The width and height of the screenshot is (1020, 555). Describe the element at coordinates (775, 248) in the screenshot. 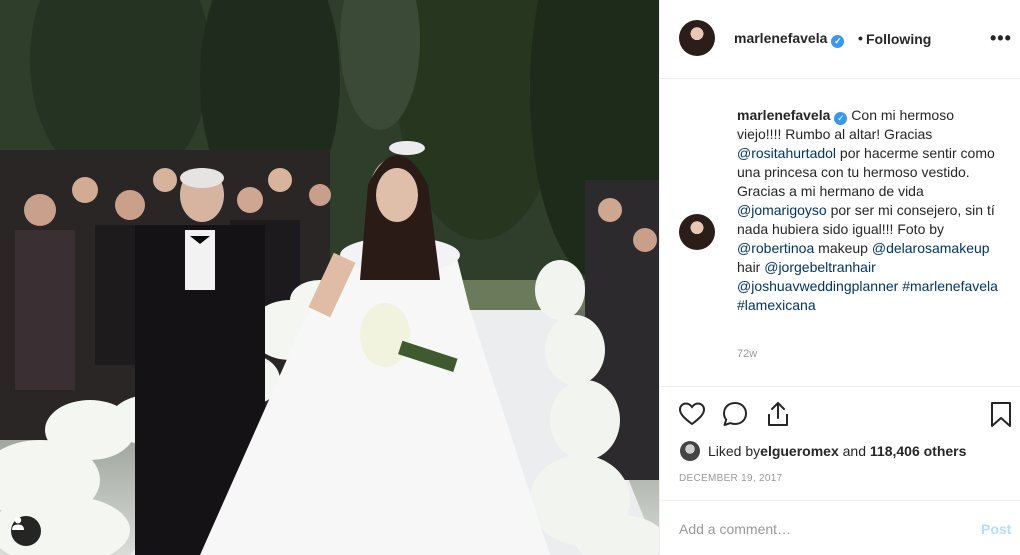

I see `mention-link: @robertinoa` at that location.